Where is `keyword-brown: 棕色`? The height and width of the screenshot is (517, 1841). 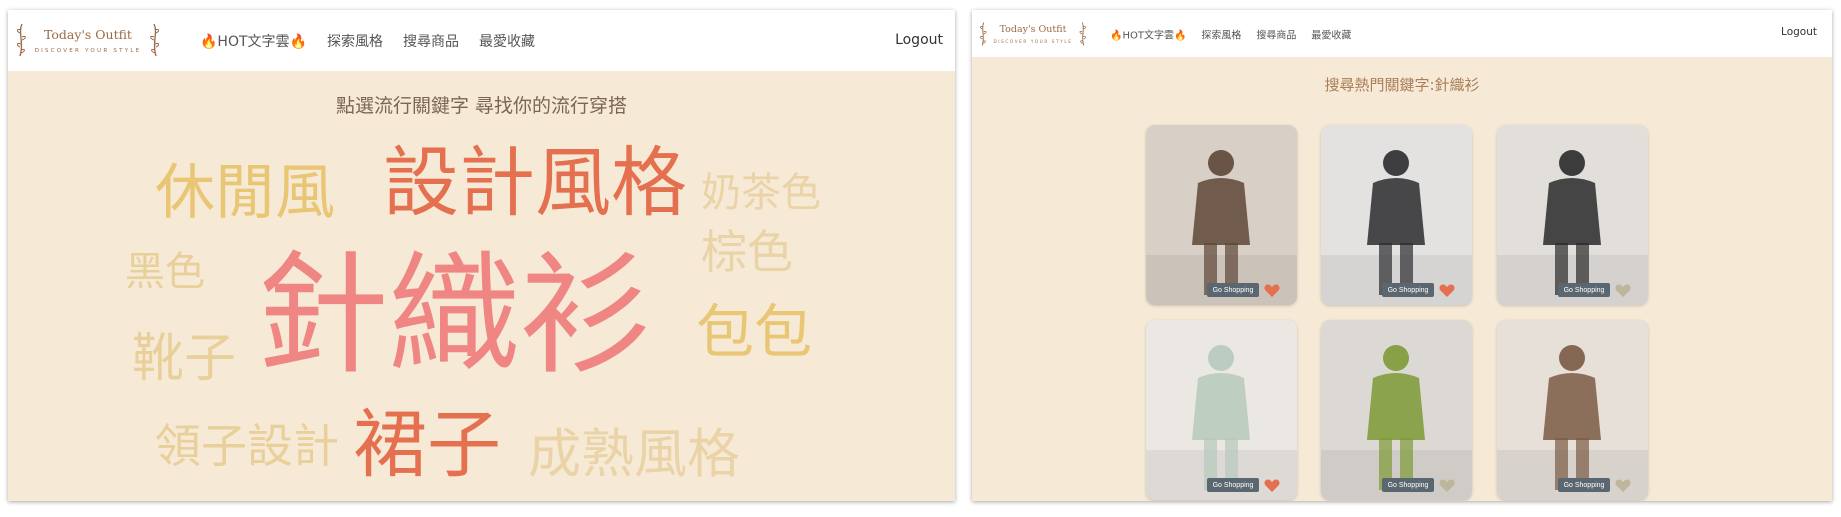
keyword-brown: 棕色 is located at coordinates (747, 252).